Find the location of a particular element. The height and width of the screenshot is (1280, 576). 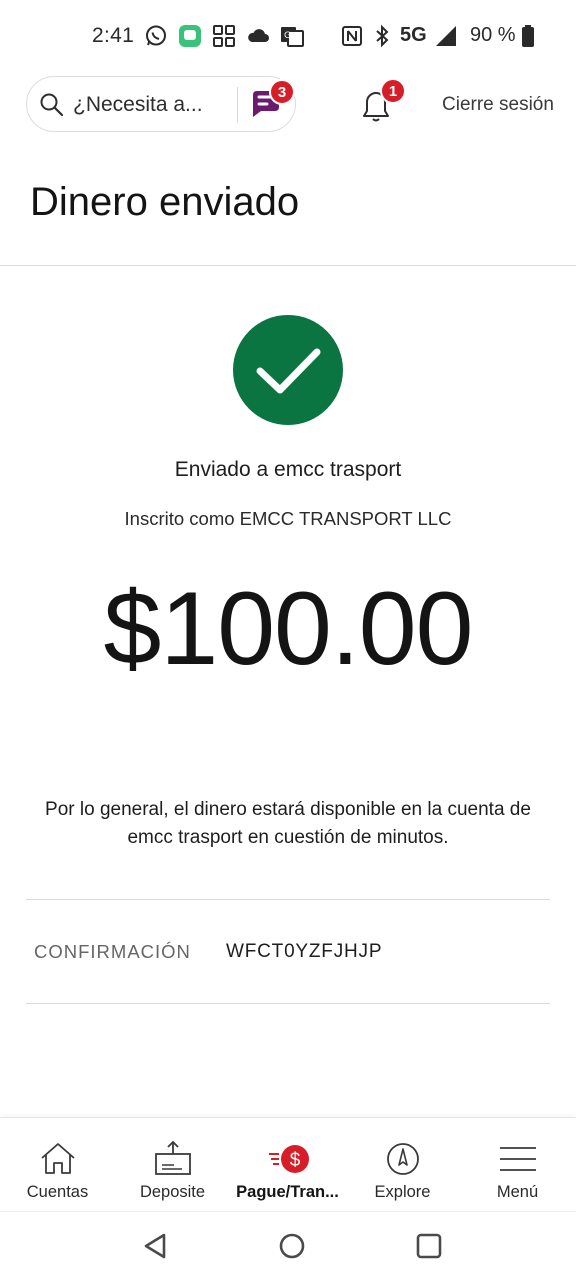

signout-link: Cierre sesión is located at coordinates (498, 105).